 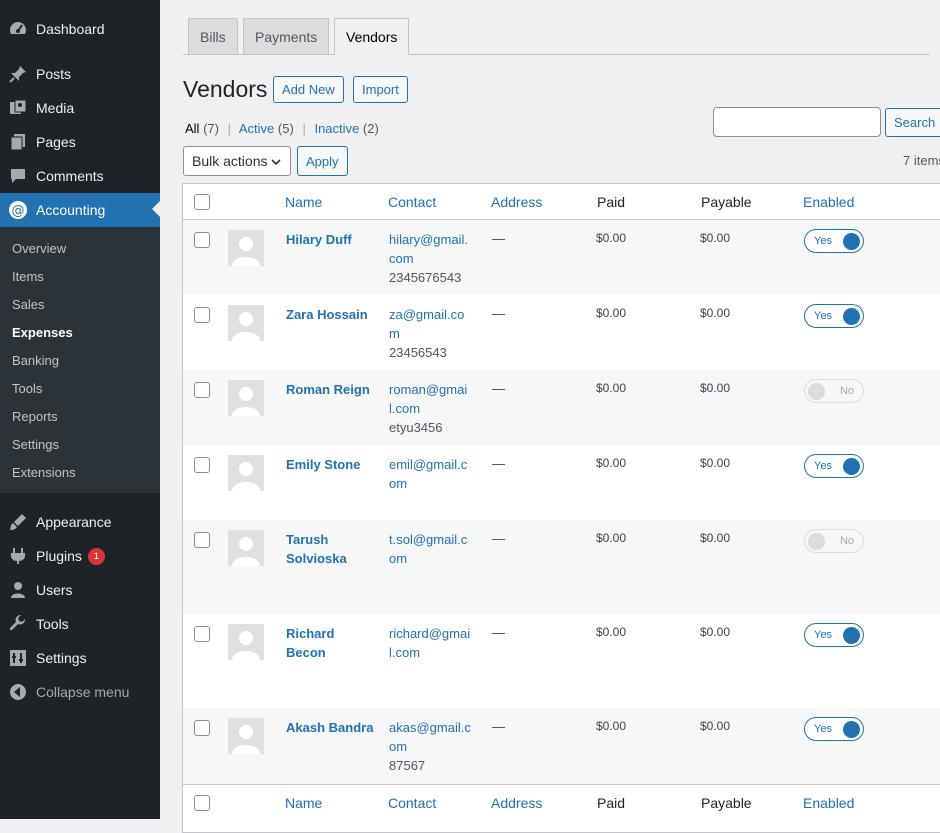 What do you see at coordinates (331, 389) in the screenshot?
I see `vendor-name-link: Roman Reign` at bounding box center [331, 389].